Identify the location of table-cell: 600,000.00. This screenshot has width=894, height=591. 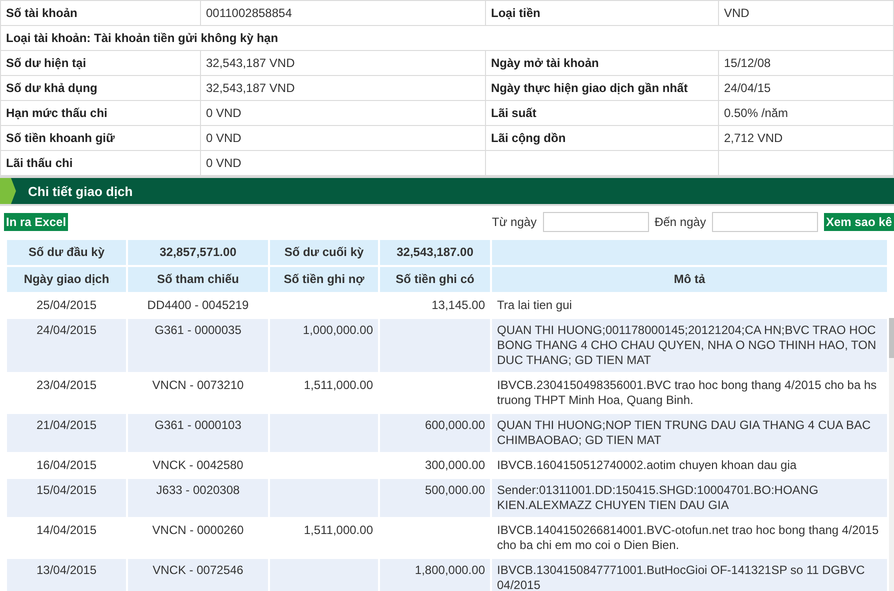
(435, 433).